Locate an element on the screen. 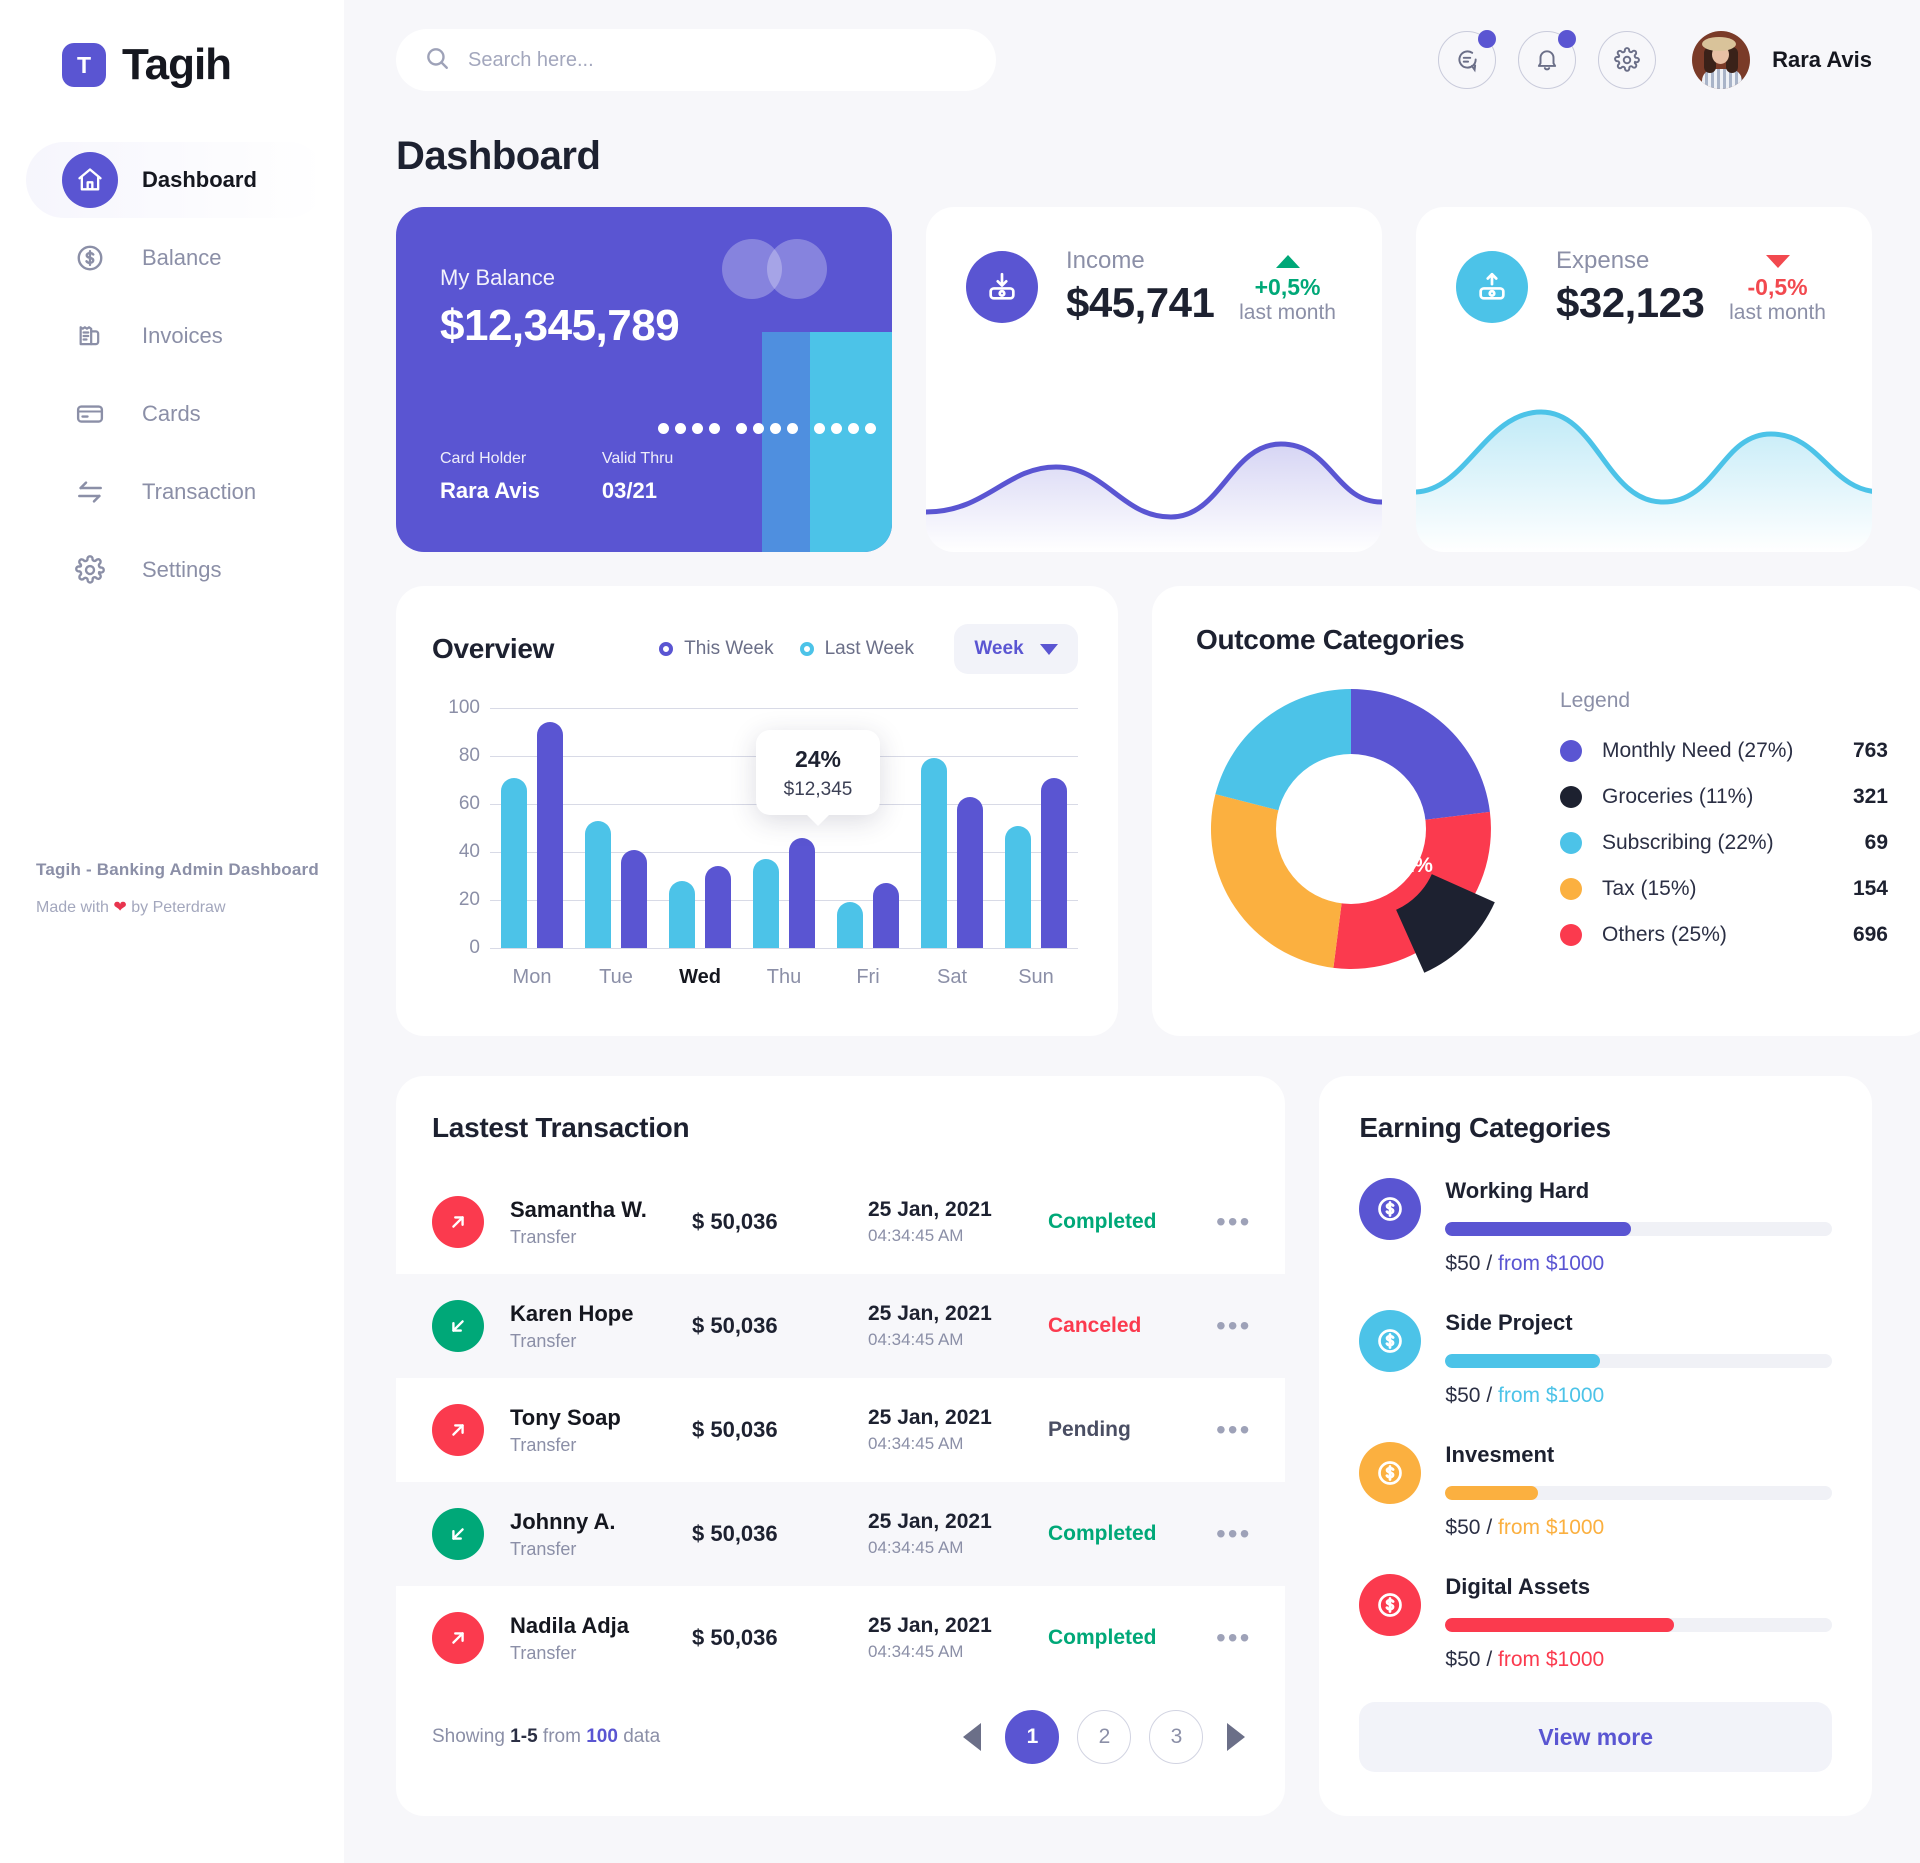 The height and width of the screenshot is (1863, 1920). earning-item: Invesment $50 / from $1000 is located at coordinates (1595, 1491).